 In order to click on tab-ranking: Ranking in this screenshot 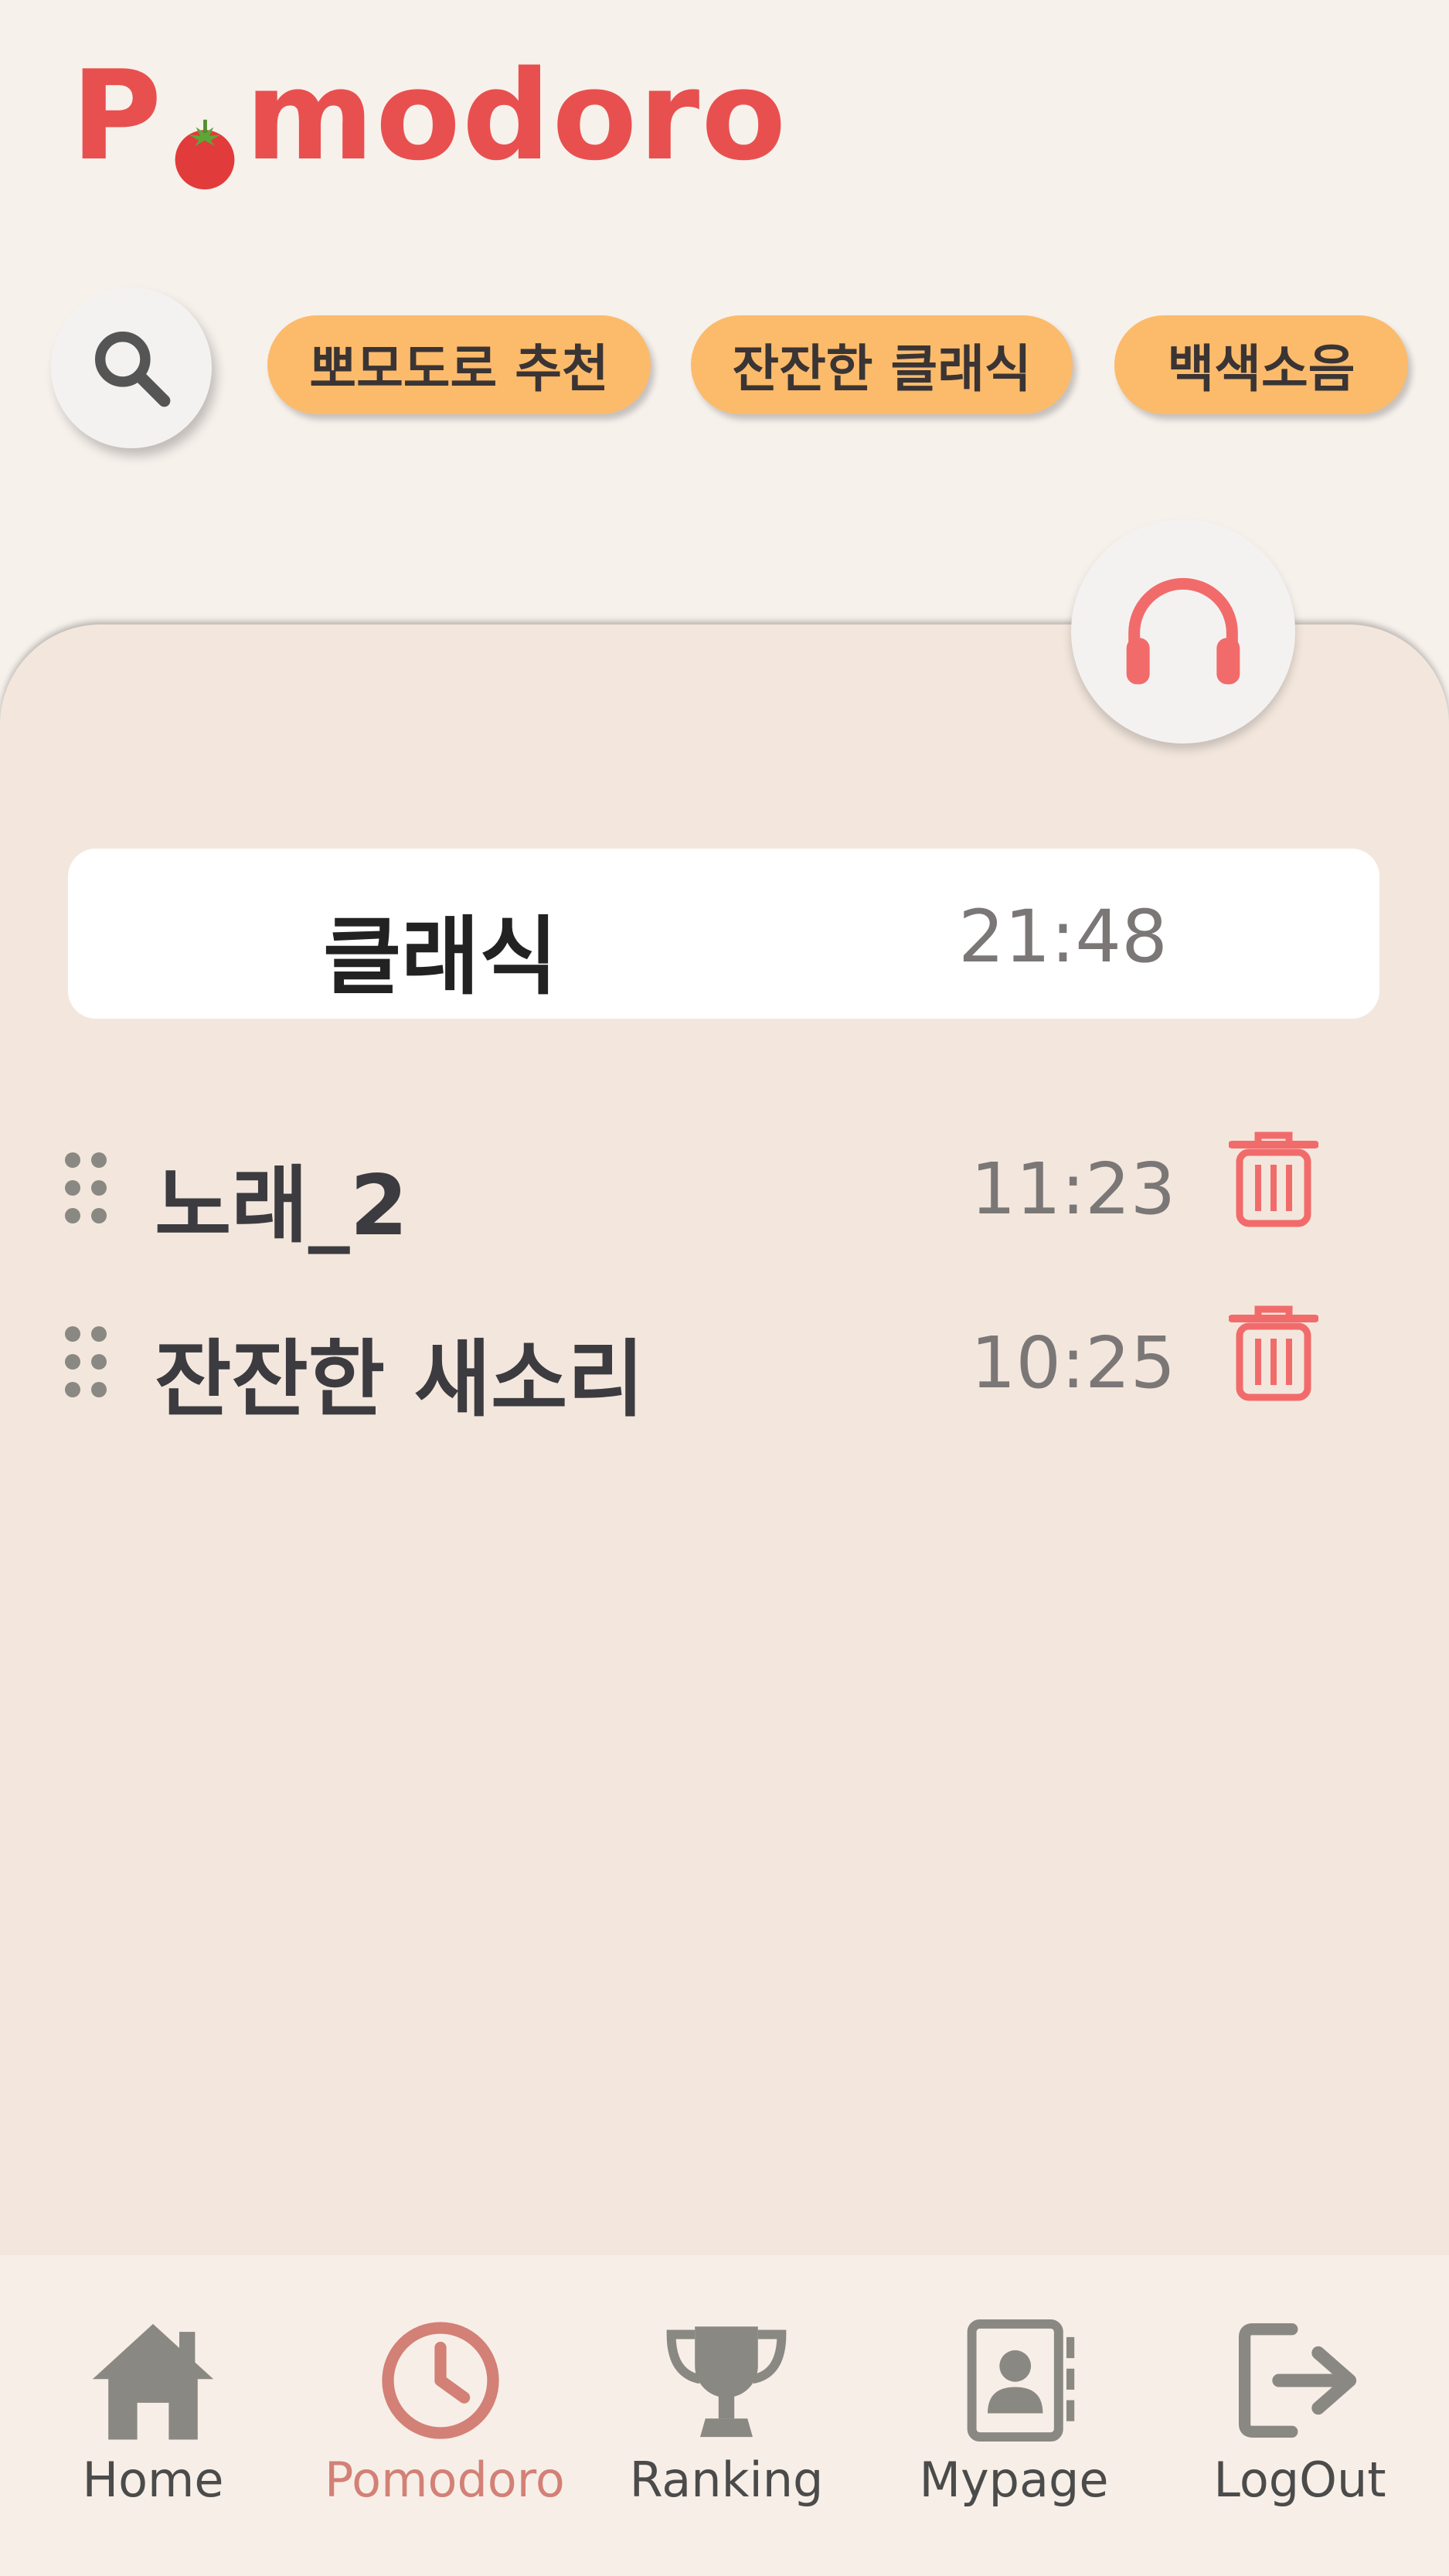, I will do `click(727, 2413)`.